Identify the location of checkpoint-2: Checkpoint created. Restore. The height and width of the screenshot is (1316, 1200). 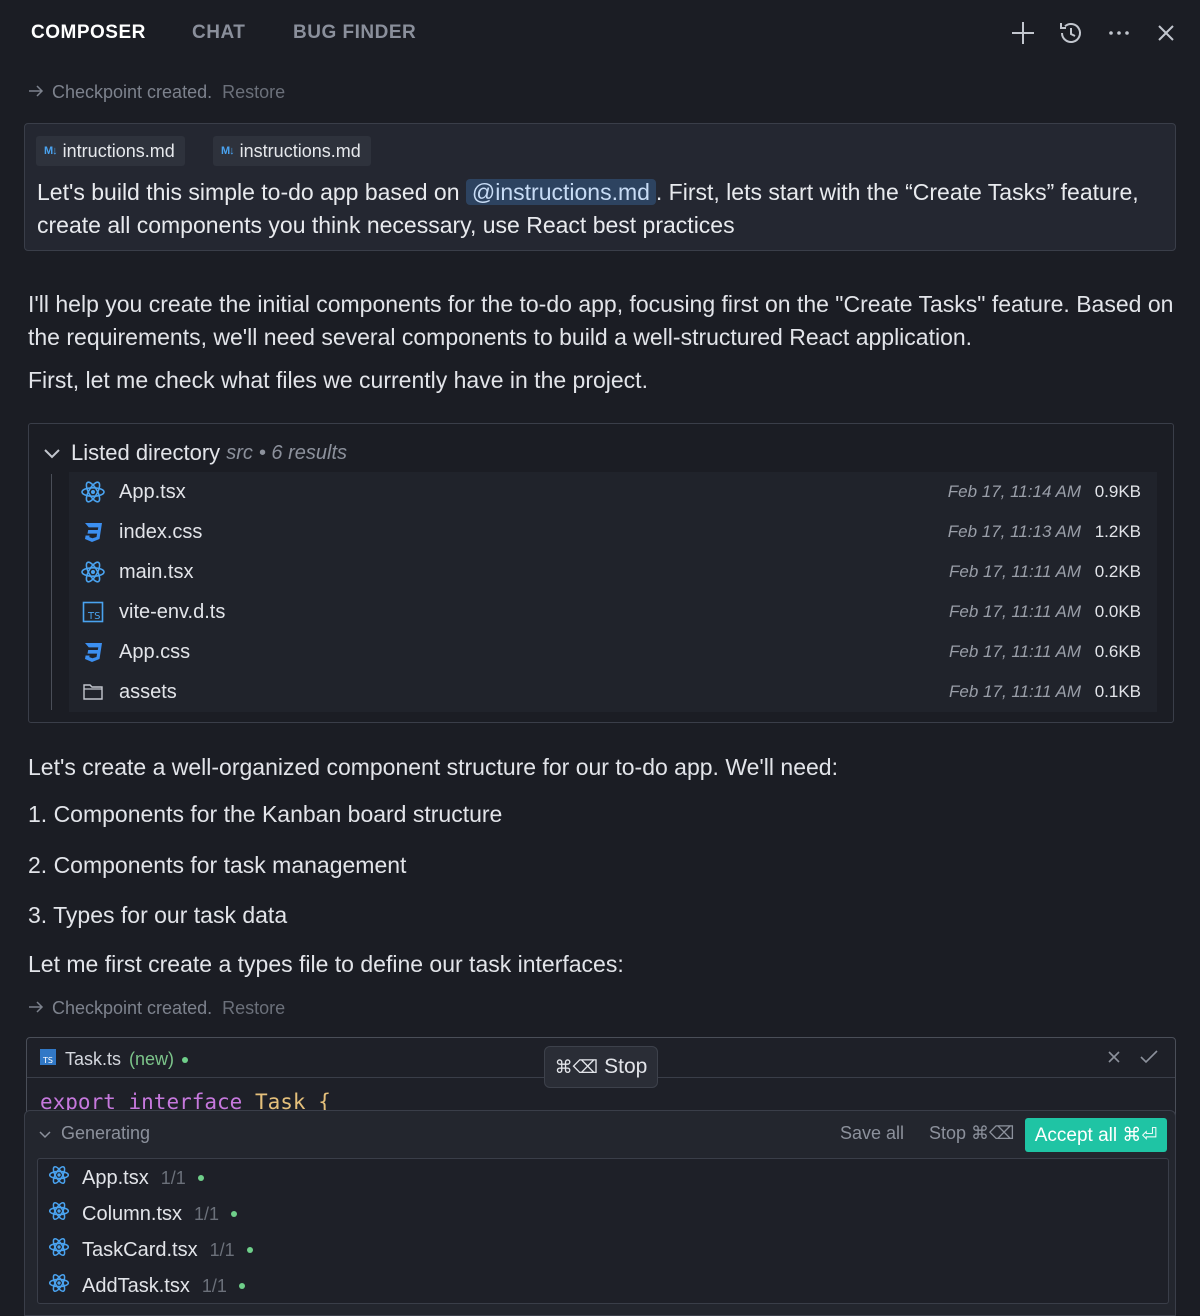
(156, 1008).